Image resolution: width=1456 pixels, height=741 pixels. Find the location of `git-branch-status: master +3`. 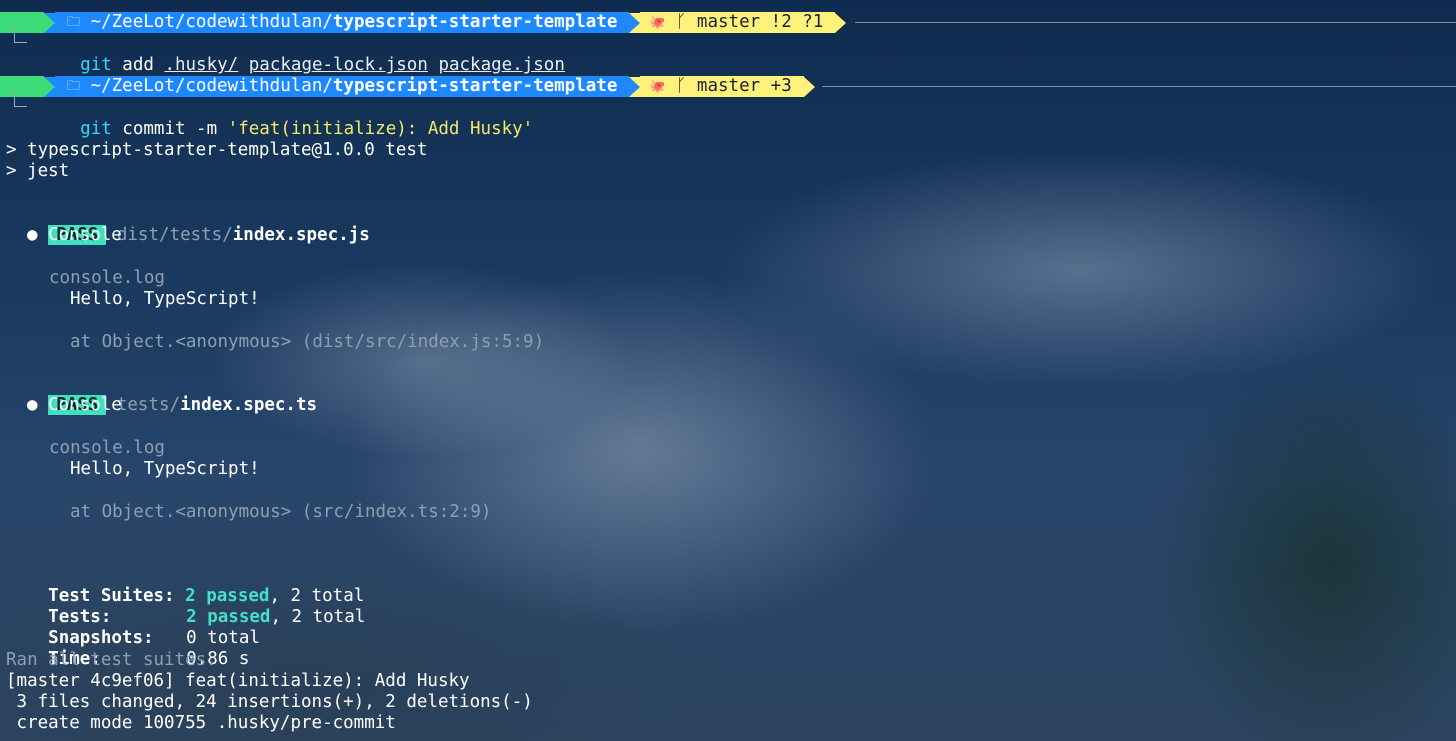

git-branch-status: master +3 is located at coordinates (744, 85).